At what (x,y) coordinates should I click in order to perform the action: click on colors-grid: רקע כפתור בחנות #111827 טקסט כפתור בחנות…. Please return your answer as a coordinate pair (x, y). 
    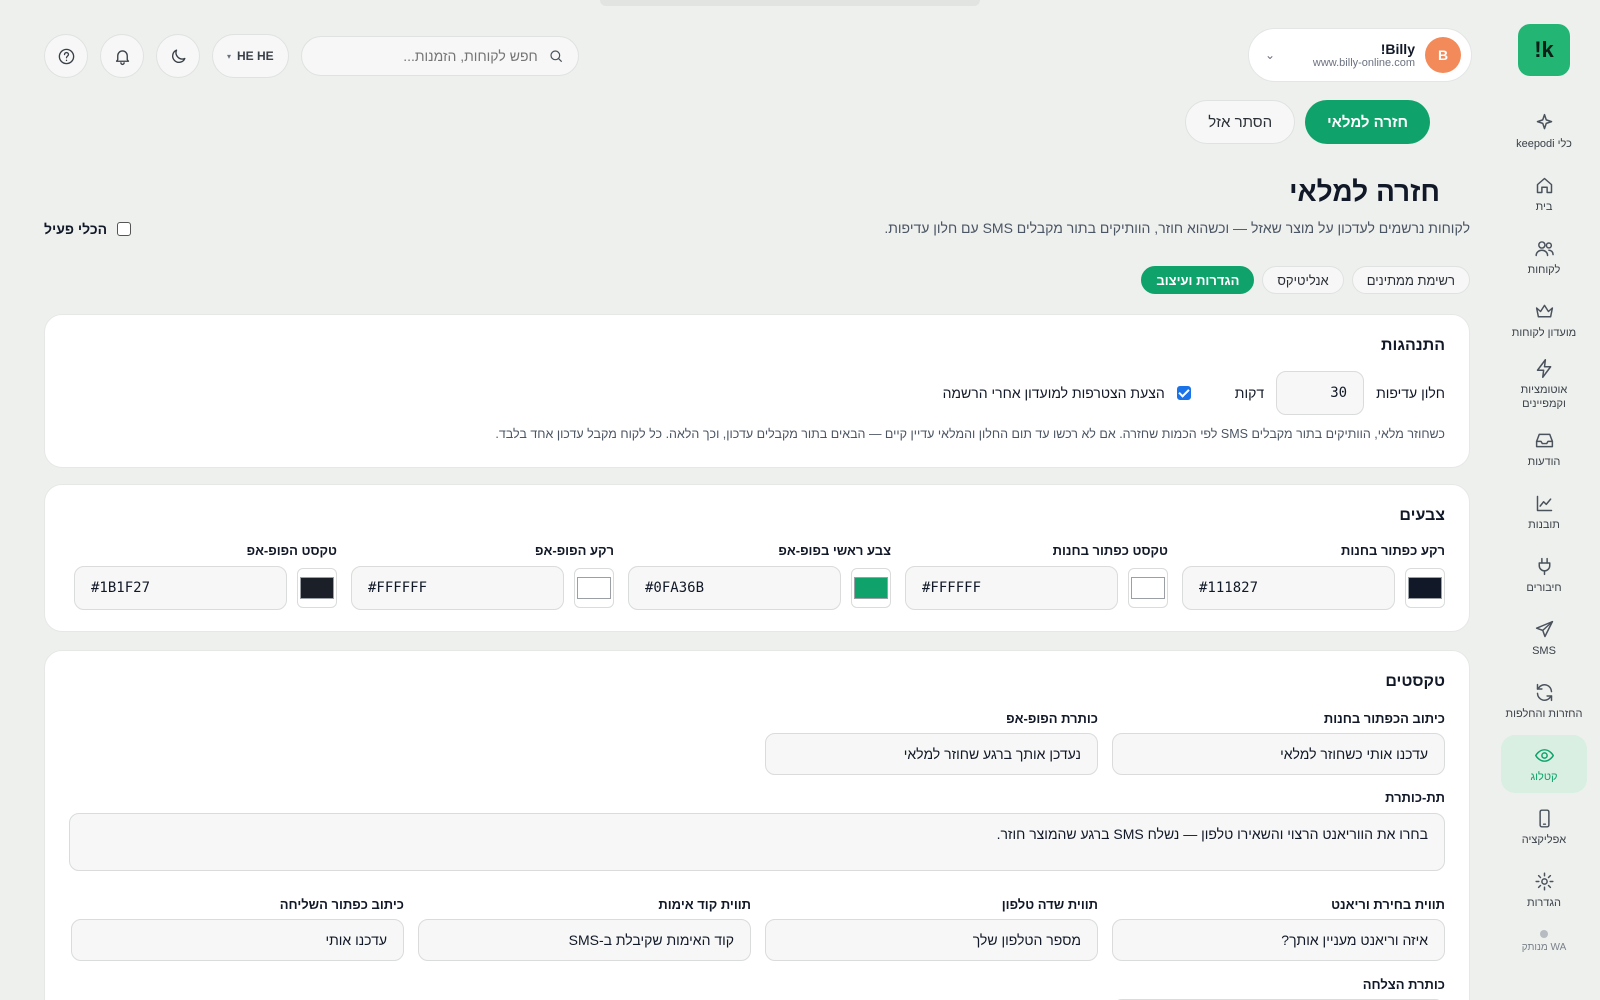
    Looking at the image, I should click on (757, 576).